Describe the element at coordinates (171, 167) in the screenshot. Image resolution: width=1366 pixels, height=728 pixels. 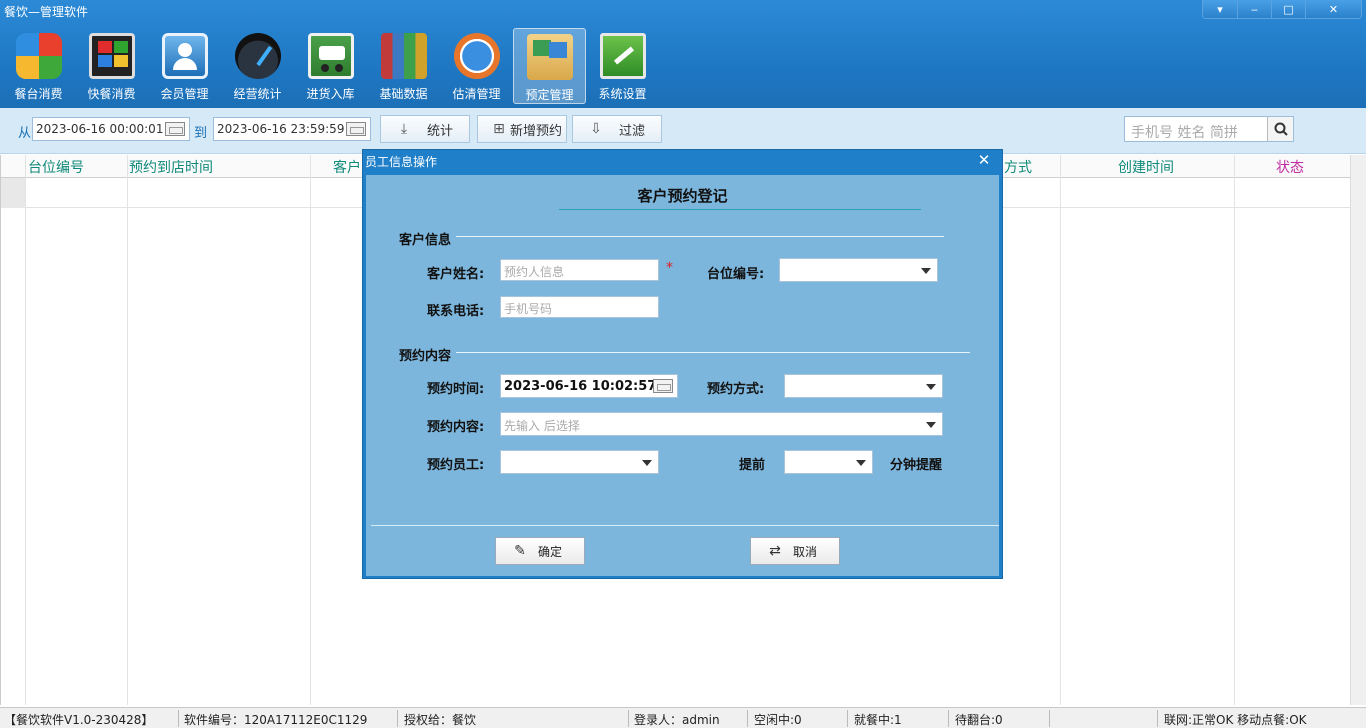
I see `col-arrival-time: 预约到店时间` at that location.